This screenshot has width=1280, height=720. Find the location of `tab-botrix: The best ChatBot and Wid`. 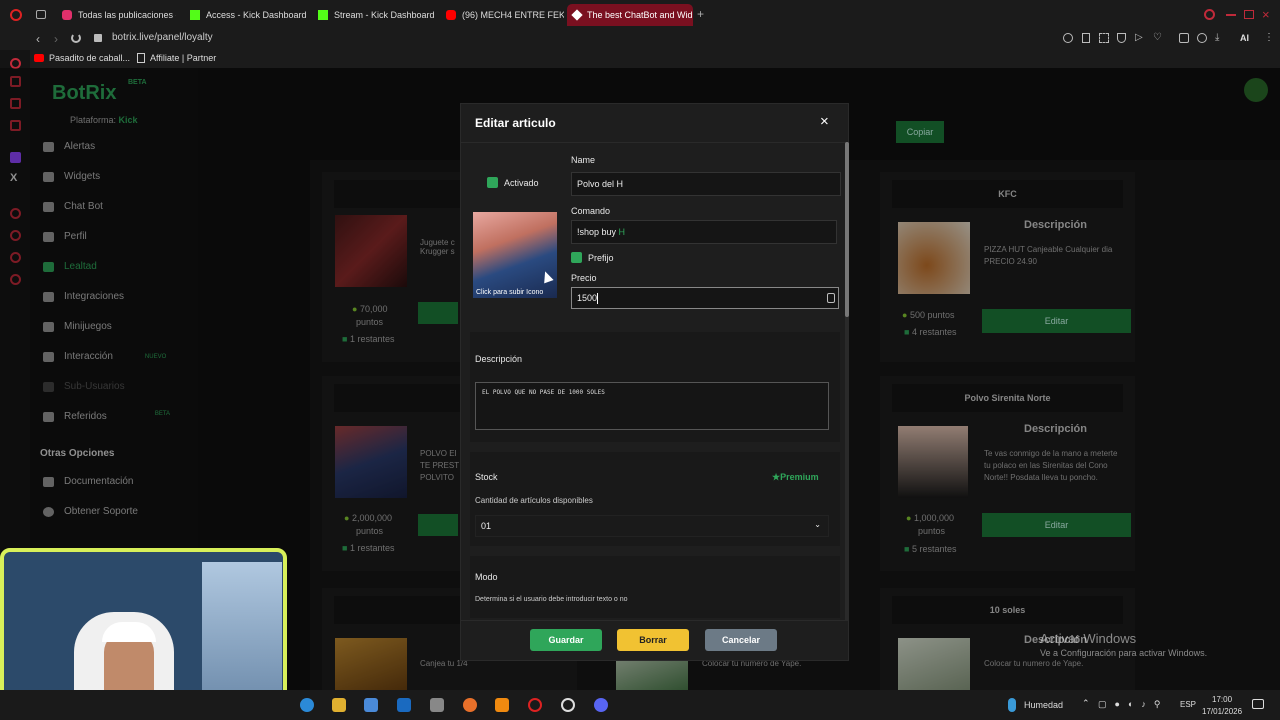

tab-botrix: The best ChatBot and Wid is located at coordinates (630, 15).